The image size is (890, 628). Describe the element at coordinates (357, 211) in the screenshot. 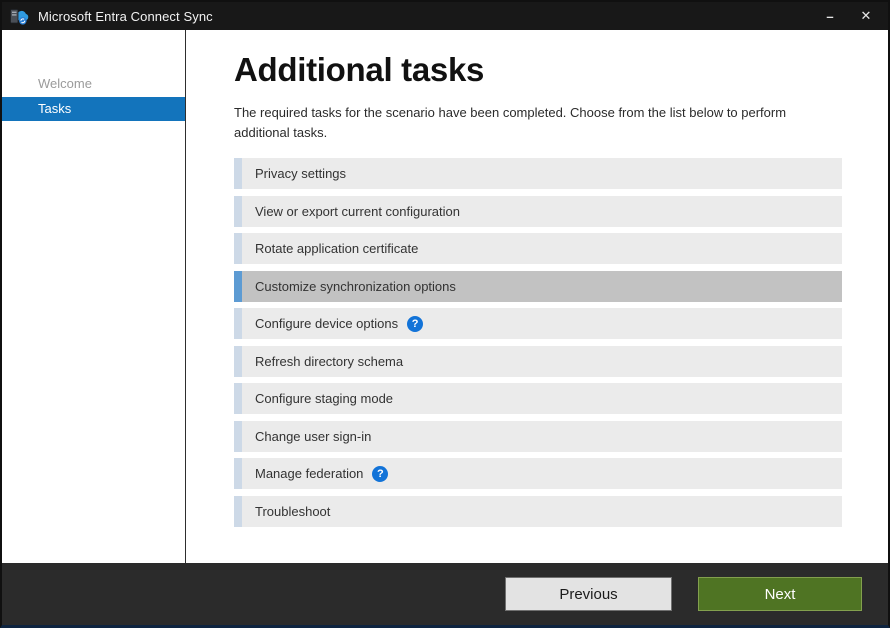

I see `task-label: View or export current configuration` at that location.